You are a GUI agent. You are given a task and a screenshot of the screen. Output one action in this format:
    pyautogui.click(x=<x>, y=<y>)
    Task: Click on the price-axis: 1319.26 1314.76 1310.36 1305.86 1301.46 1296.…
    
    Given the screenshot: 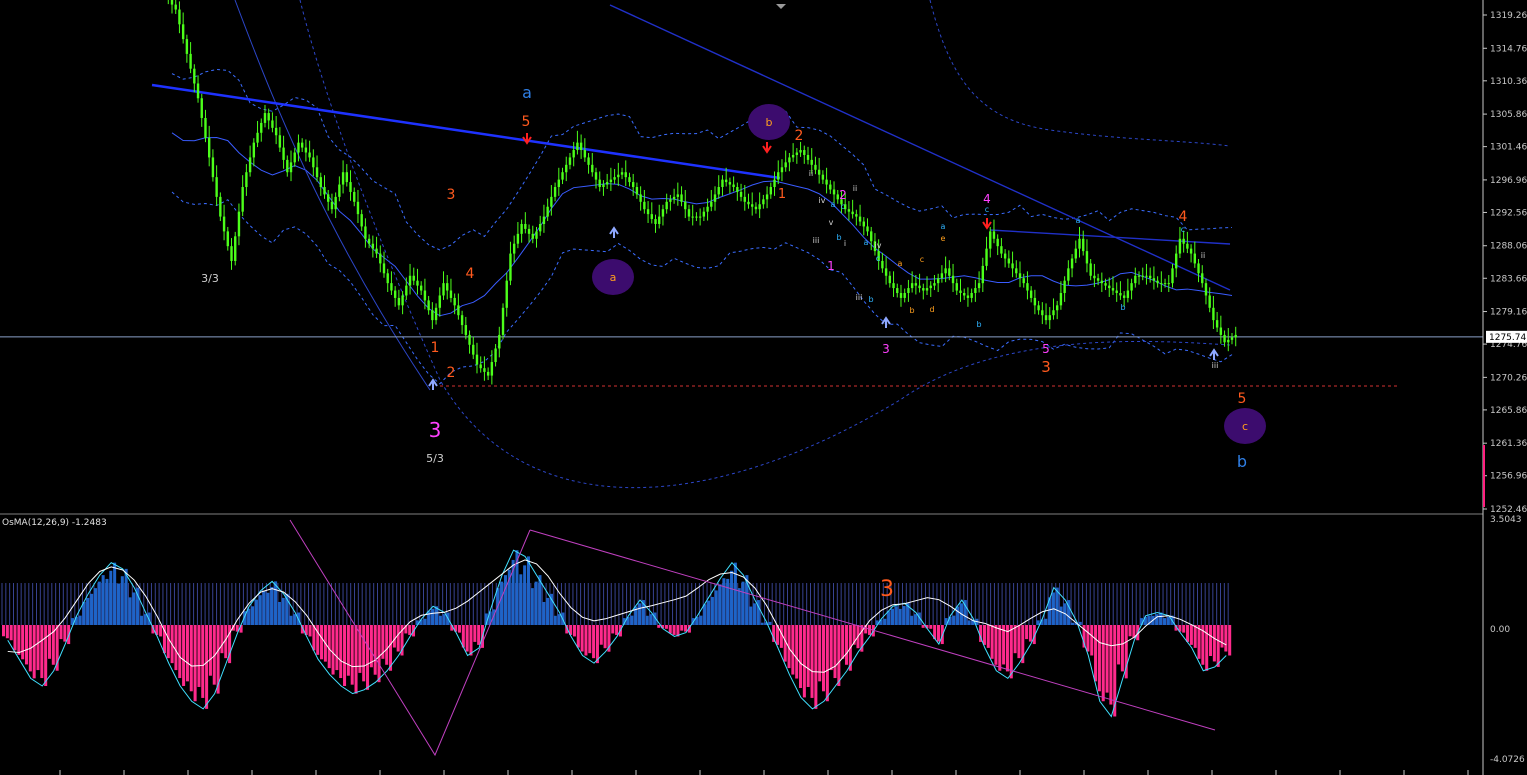 What is the action you would take?
    pyautogui.click(x=1504, y=387)
    